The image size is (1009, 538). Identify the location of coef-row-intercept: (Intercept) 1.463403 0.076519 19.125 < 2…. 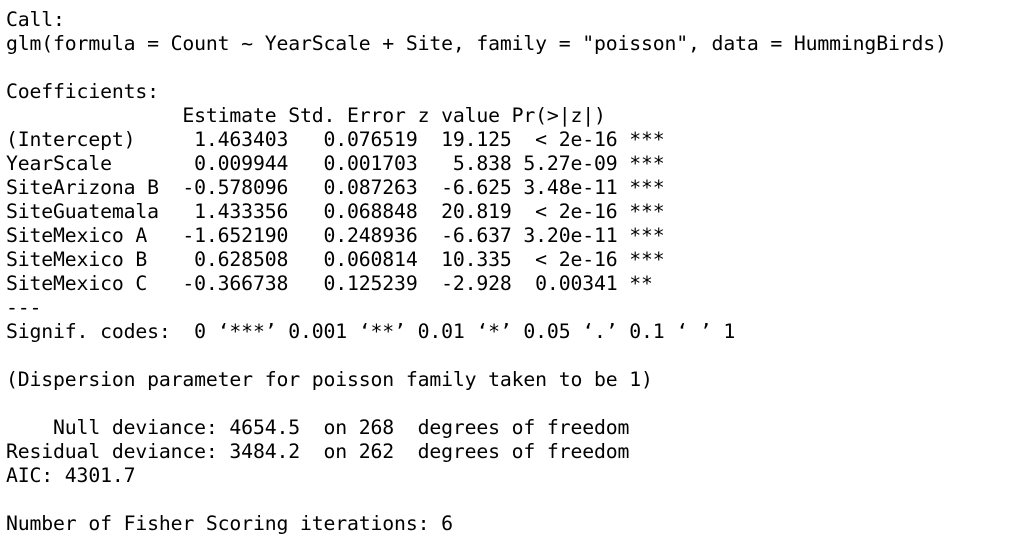
(335, 139).